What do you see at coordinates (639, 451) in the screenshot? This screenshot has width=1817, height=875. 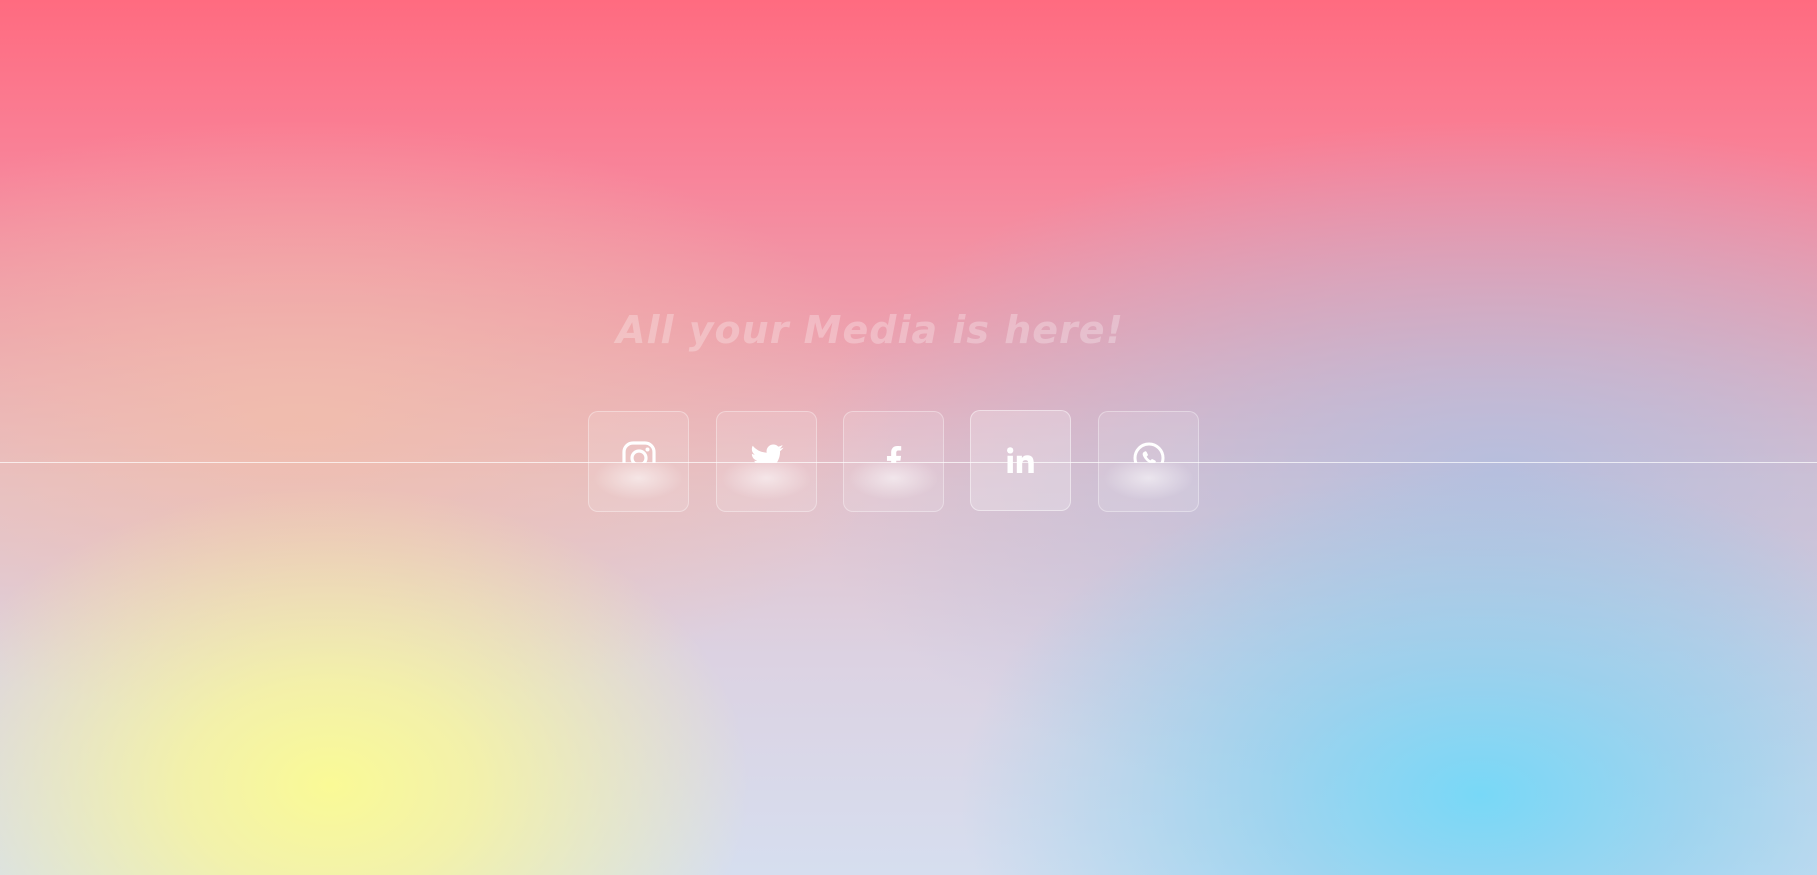 I see `instagram-icon` at bounding box center [639, 451].